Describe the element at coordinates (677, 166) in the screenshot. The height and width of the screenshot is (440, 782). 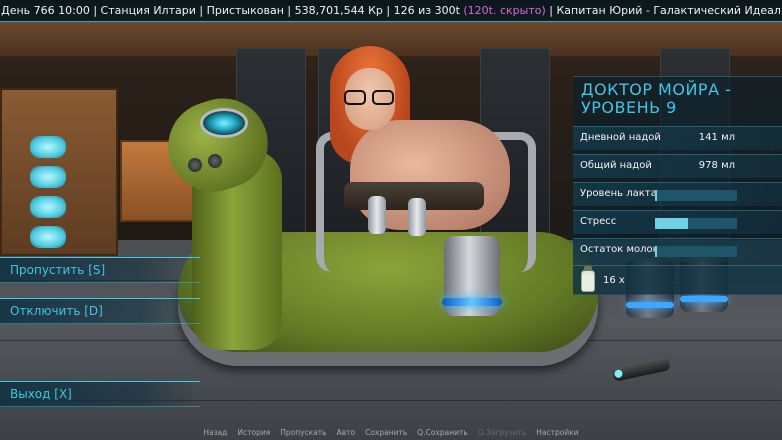
I see `stat-total-yield: Общий надой 978 мл` at that location.